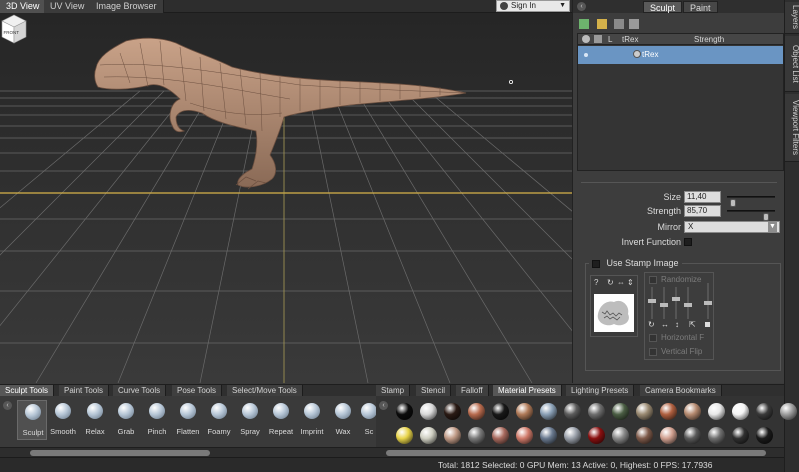 This screenshot has height=472, width=799. What do you see at coordinates (602, 24) in the screenshot?
I see `folder-icon` at bounding box center [602, 24].